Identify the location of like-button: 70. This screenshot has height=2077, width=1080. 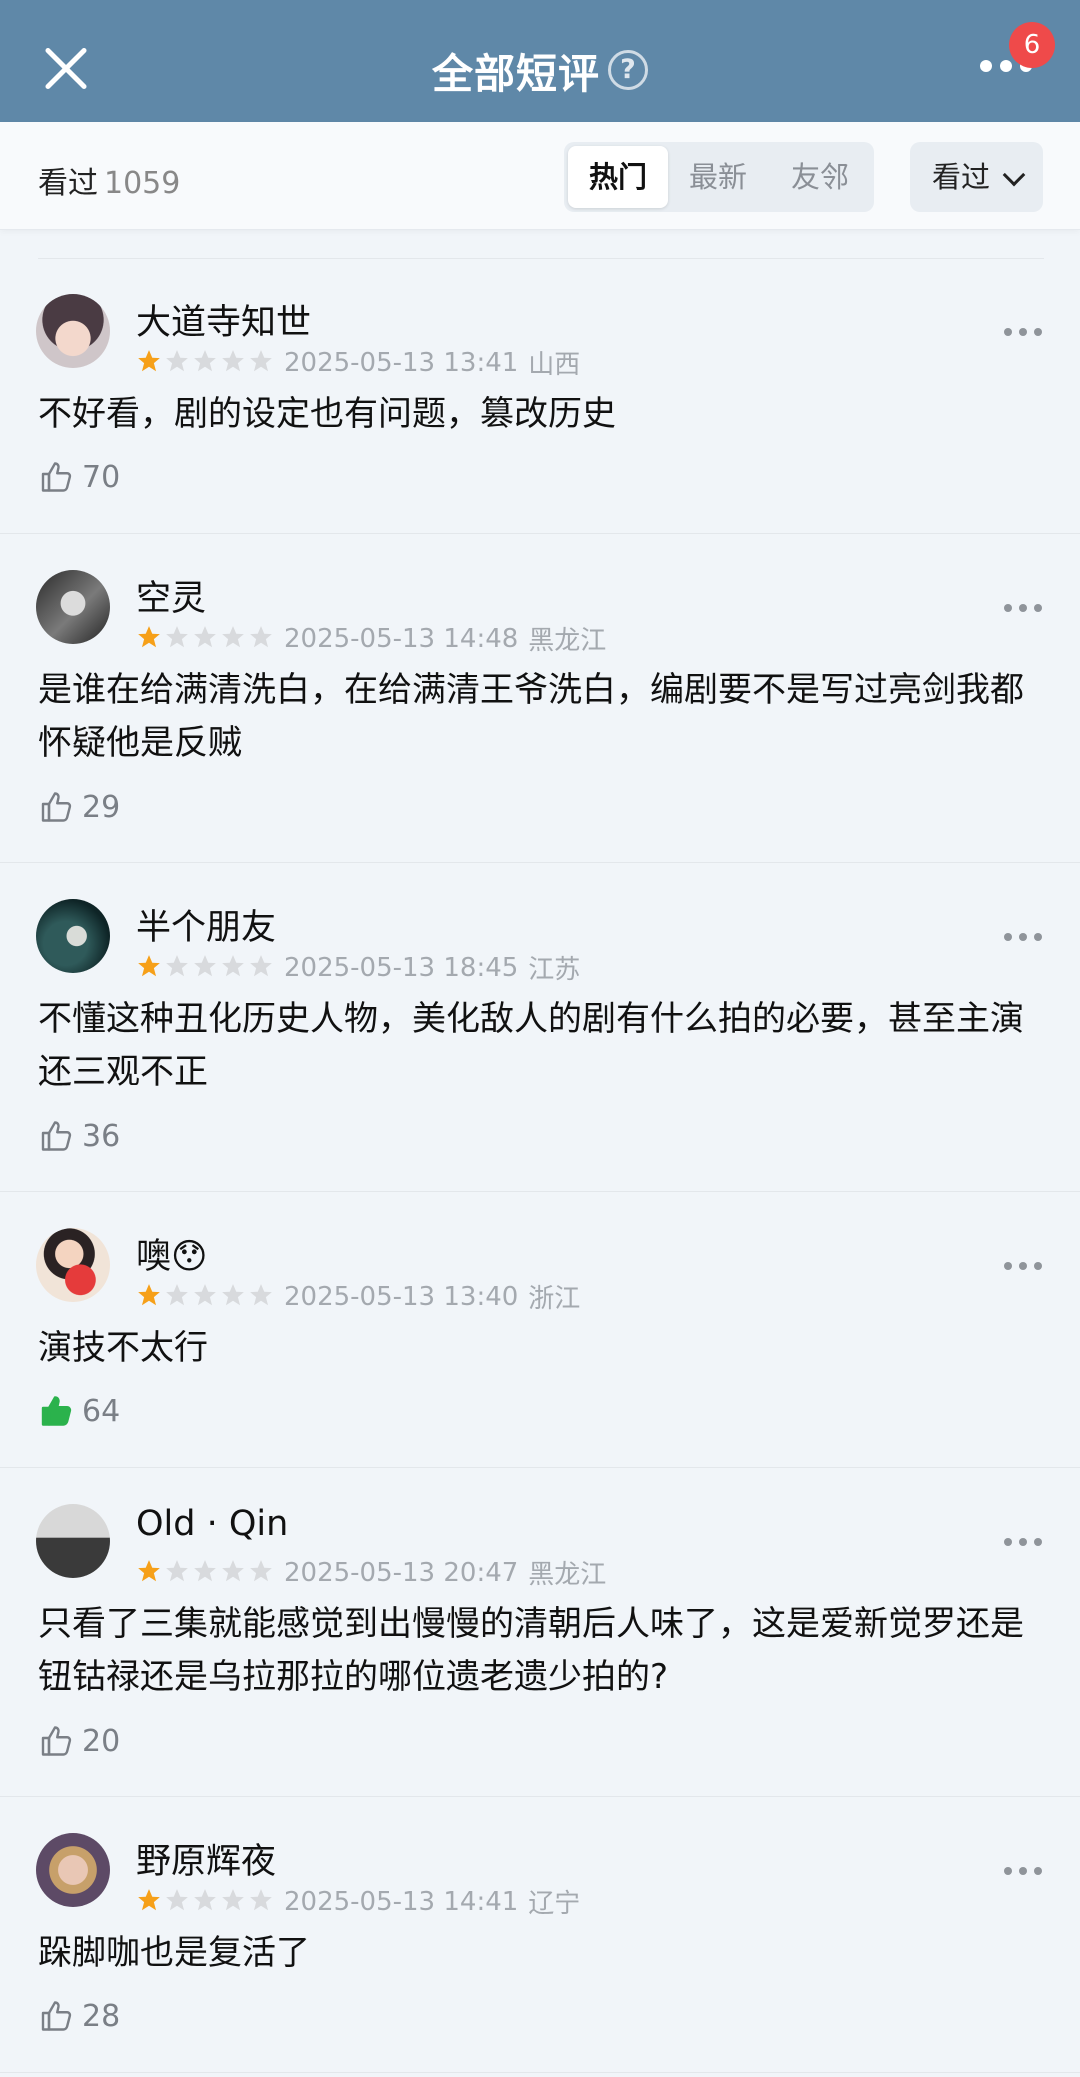
(80, 478).